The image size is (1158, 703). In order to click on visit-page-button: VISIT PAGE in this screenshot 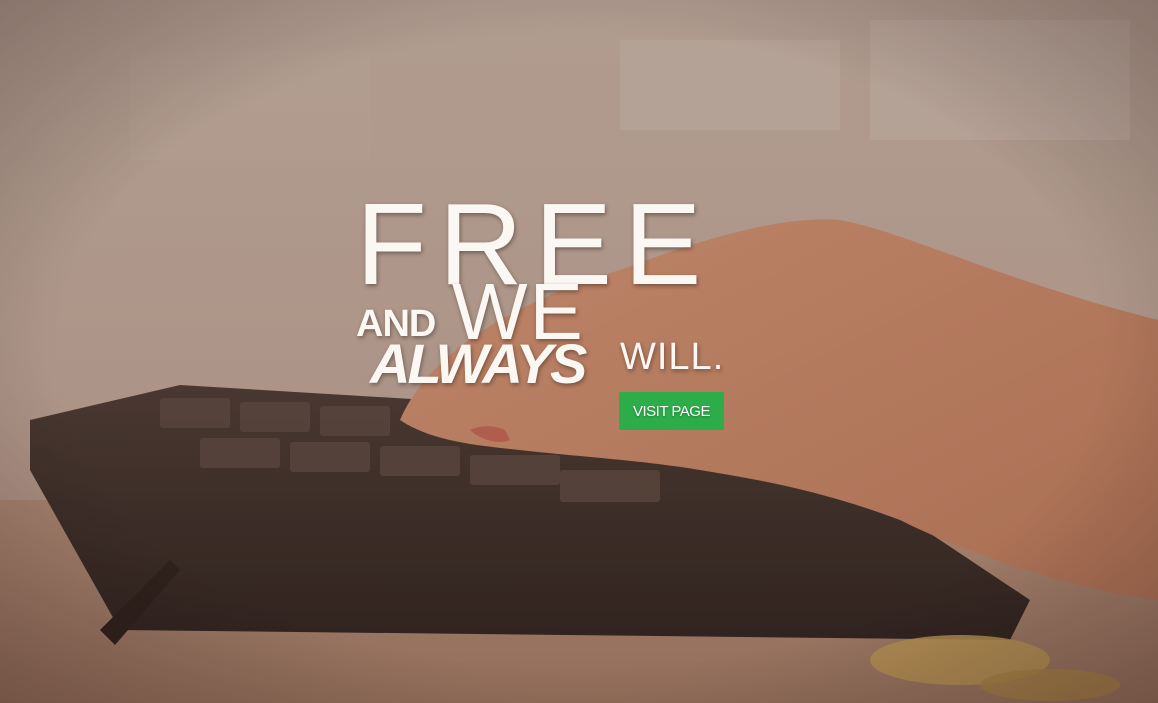, I will do `click(671, 411)`.